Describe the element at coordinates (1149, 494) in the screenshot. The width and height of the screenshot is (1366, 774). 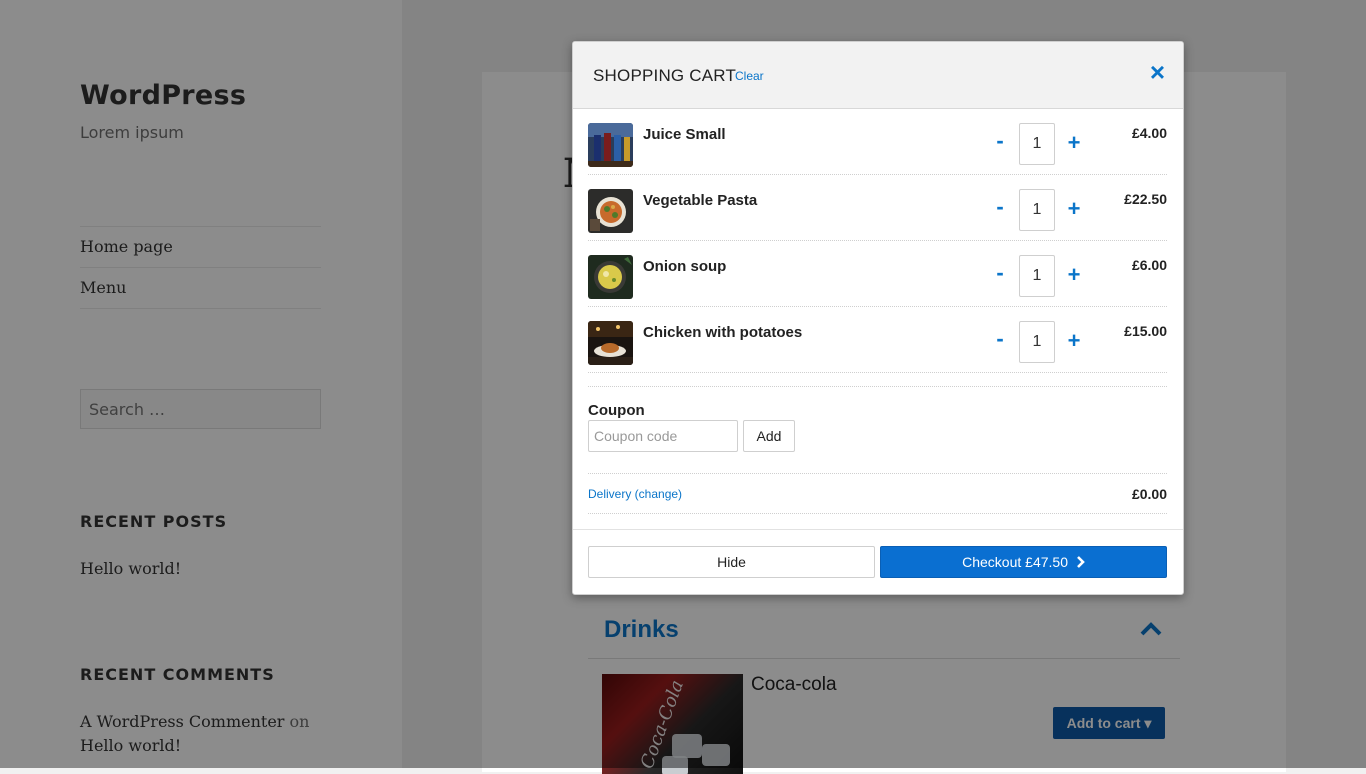
I see `delivery-price: £0.00` at that location.